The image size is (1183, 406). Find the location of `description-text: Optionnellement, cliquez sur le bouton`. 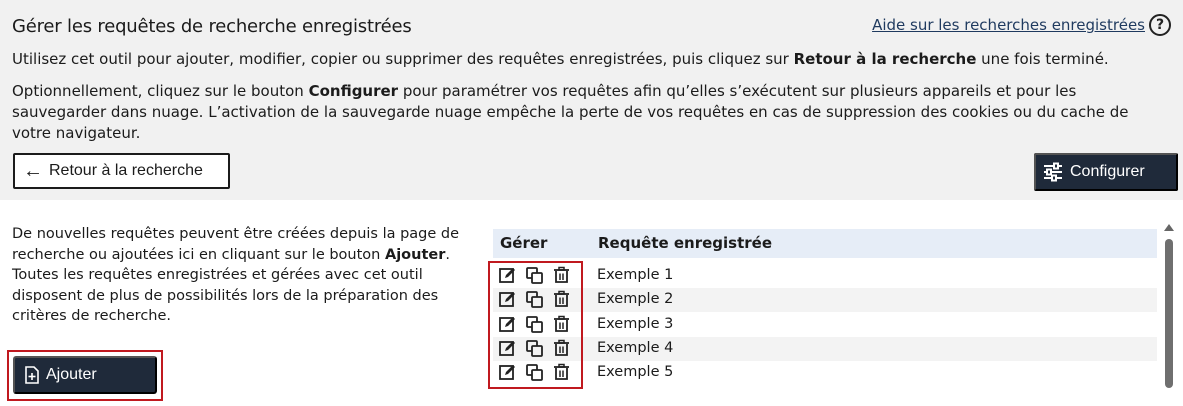

description-text: Optionnellement, cliquez sur le bouton is located at coordinates (160, 91).